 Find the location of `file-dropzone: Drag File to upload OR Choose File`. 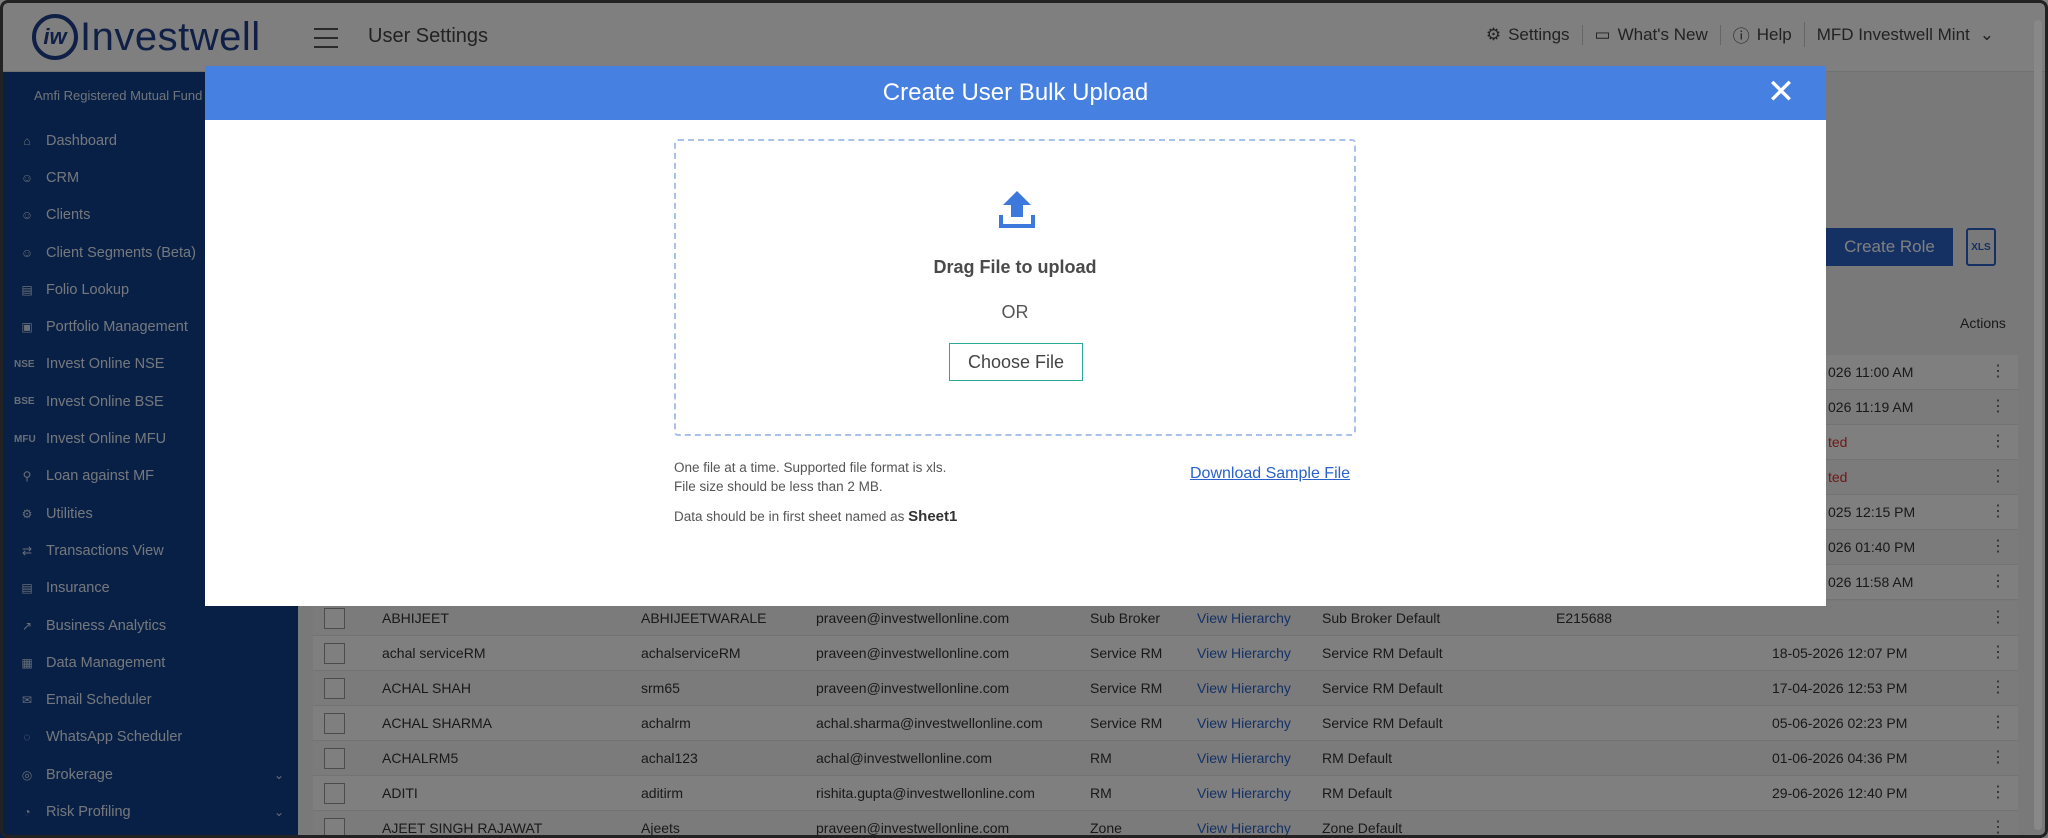

file-dropzone: Drag File to upload OR Choose File is located at coordinates (1015, 287).